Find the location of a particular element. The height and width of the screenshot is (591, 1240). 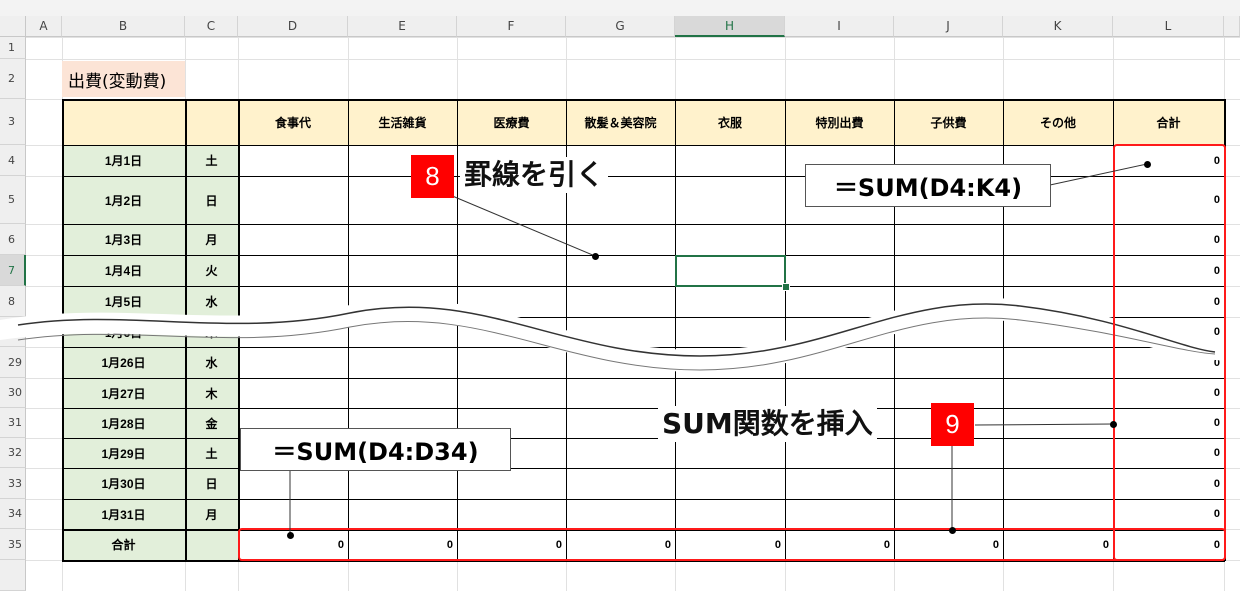

leader-step9-horizontal is located at coordinates (1044, 424).